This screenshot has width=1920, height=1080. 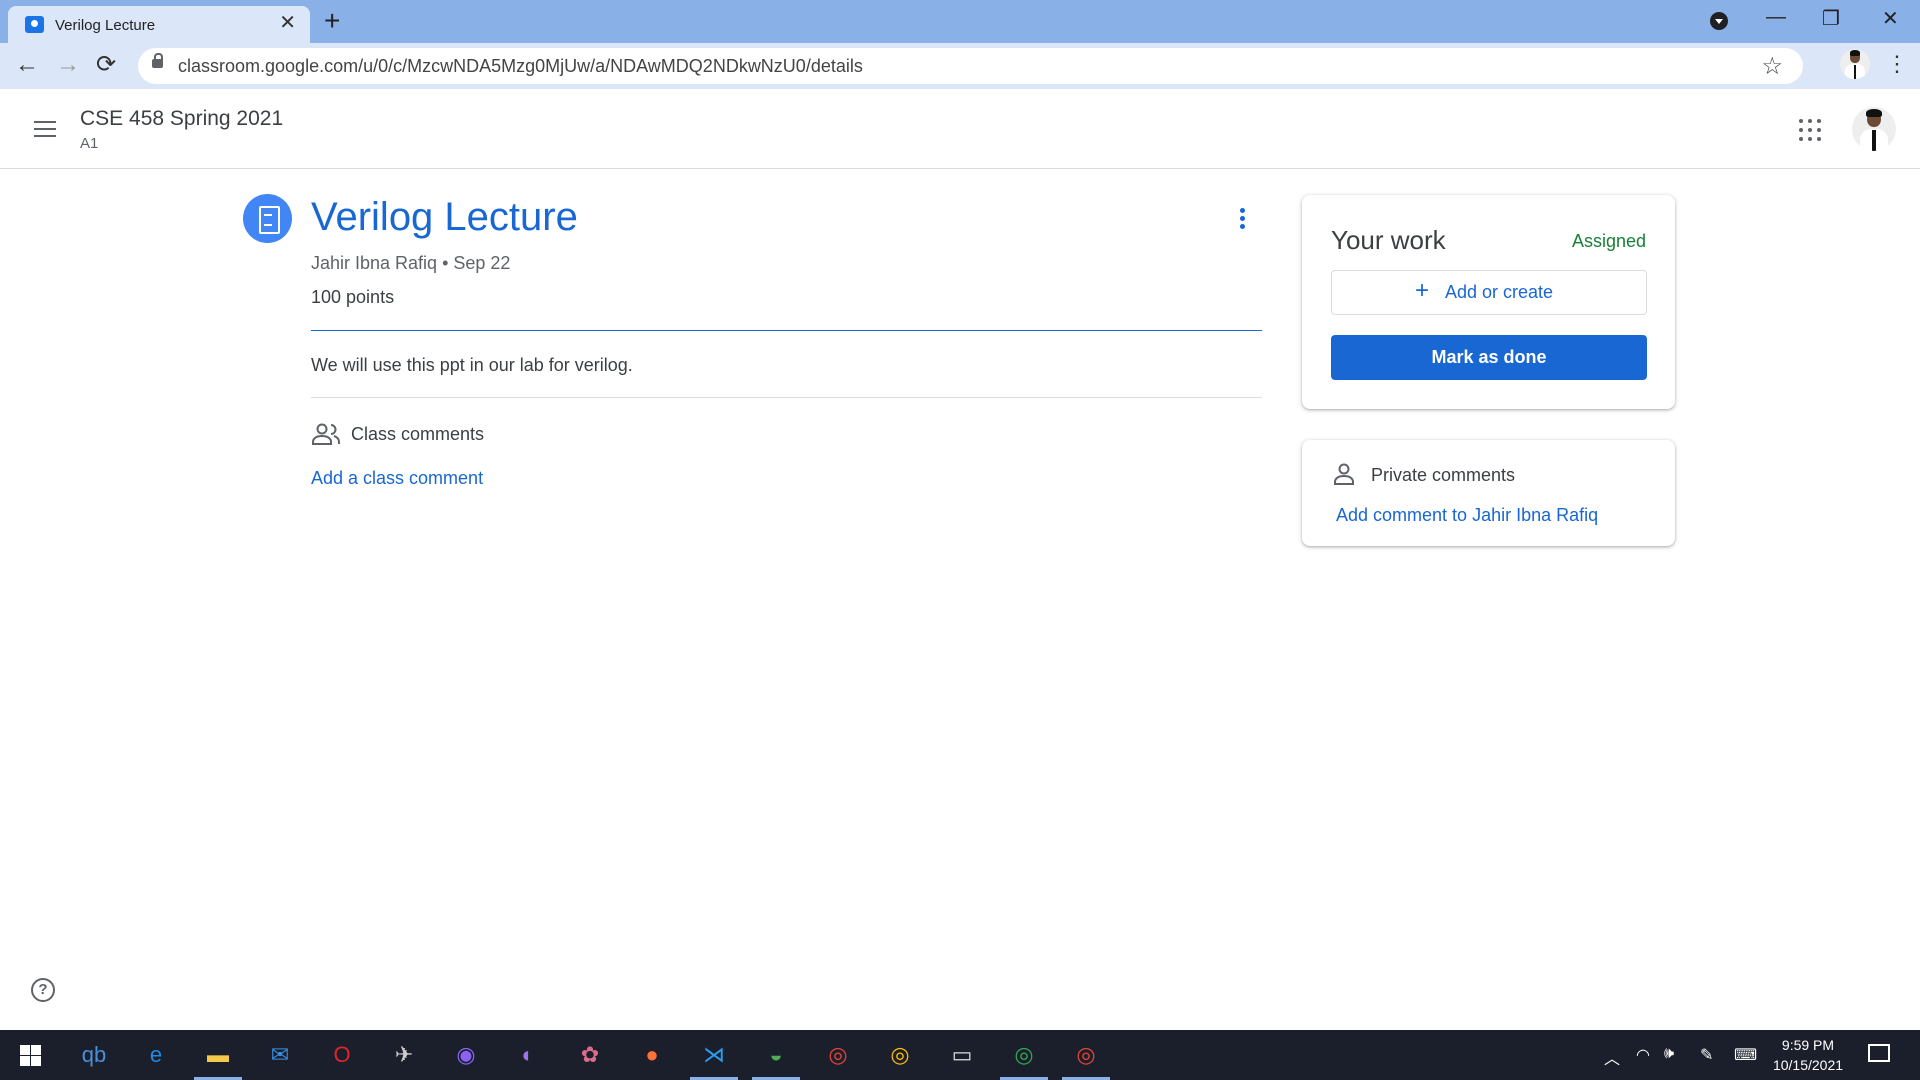 I want to click on taskbar-github-icon: ◐, so click(x=528, y=1055).